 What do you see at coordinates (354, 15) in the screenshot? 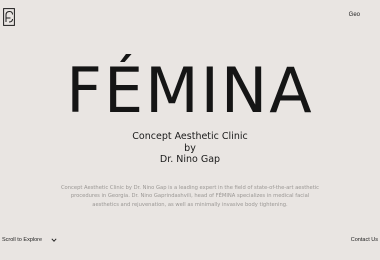
I see `language-switch: Geo` at bounding box center [354, 15].